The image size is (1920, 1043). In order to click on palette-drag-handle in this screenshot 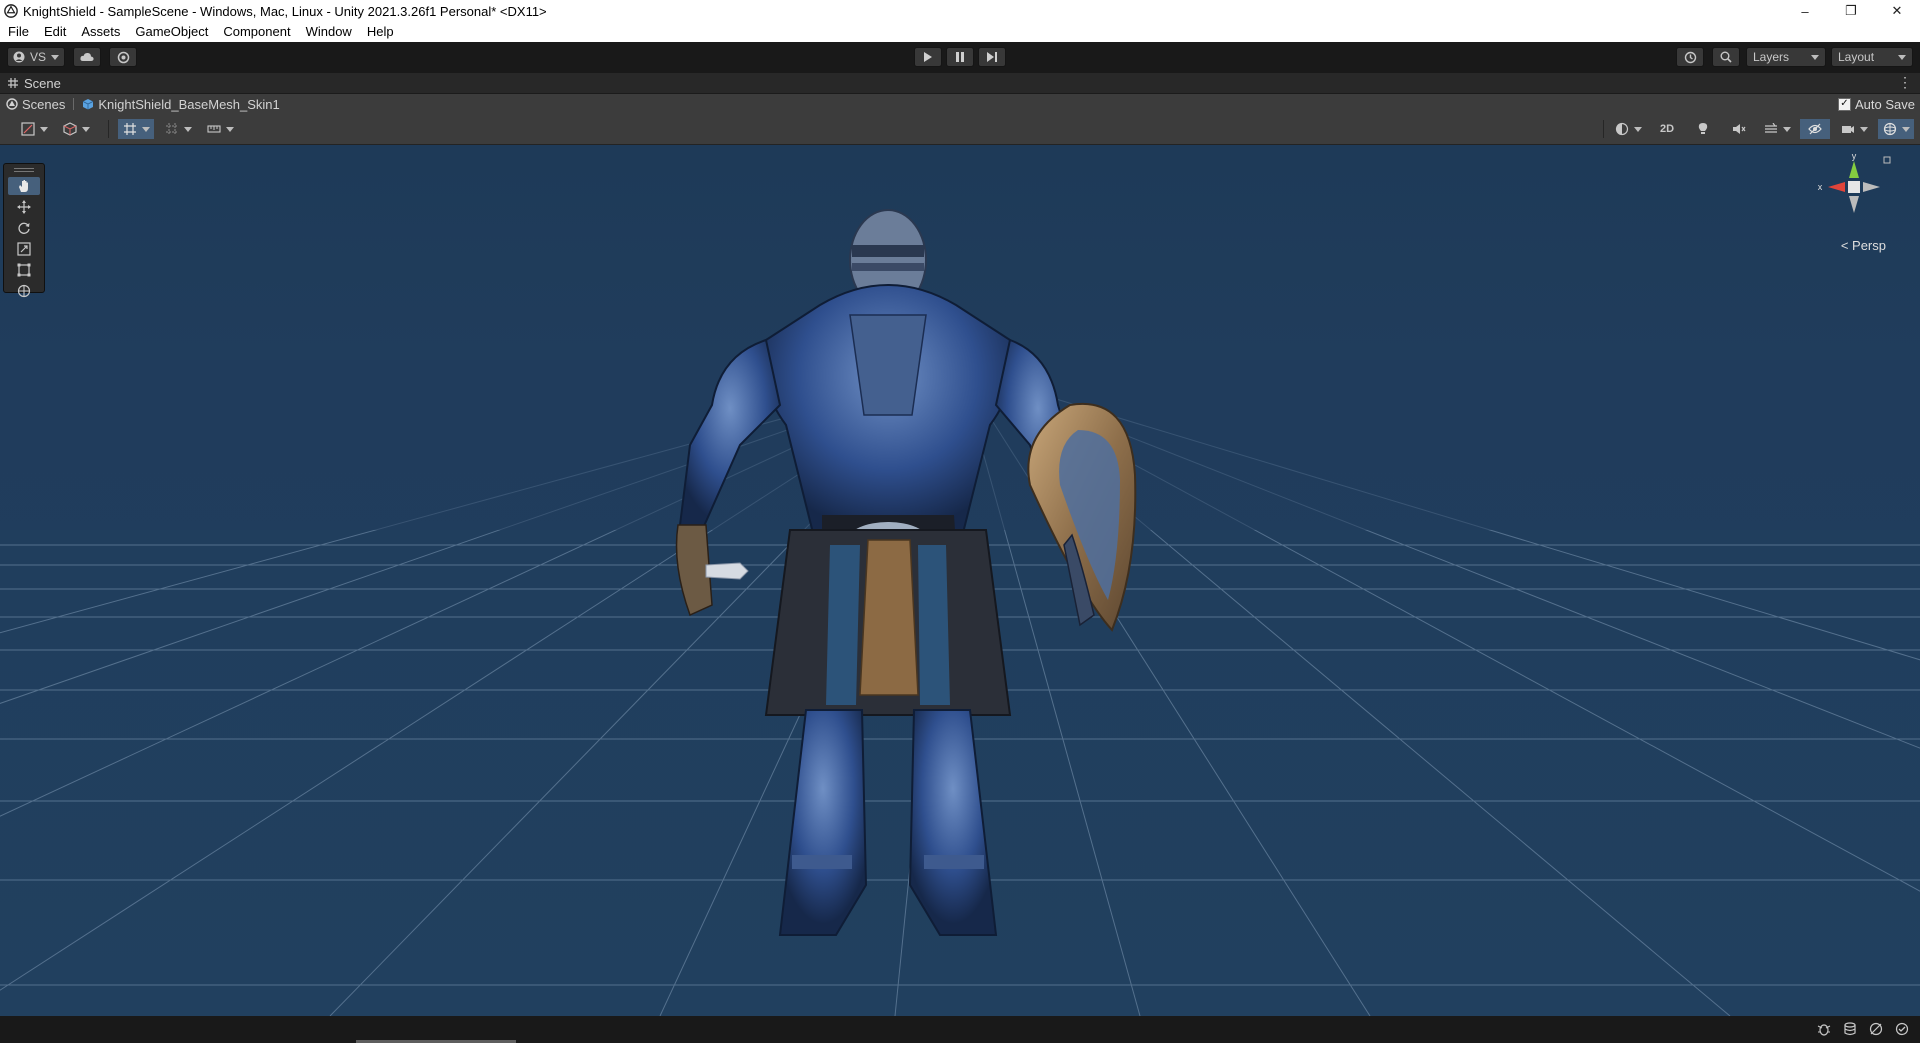, I will do `click(24, 170)`.